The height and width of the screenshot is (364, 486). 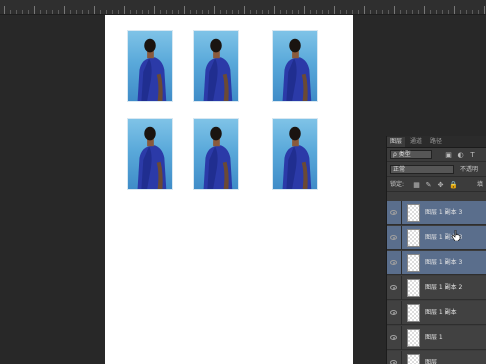 I want to click on layer-row: 图层 1 副本 2, so click(x=436, y=288).